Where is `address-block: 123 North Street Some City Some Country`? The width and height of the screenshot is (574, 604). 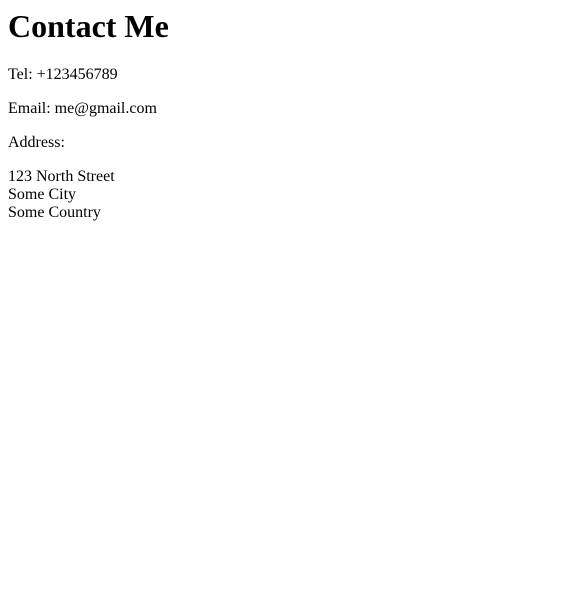 address-block: 123 North Street Some City Some Country is located at coordinates (287, 195).